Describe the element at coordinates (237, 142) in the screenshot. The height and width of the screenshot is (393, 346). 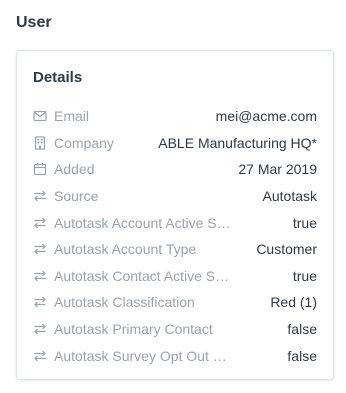
I see `detail-value: ABLE Manufacturing HQ*` at that location.